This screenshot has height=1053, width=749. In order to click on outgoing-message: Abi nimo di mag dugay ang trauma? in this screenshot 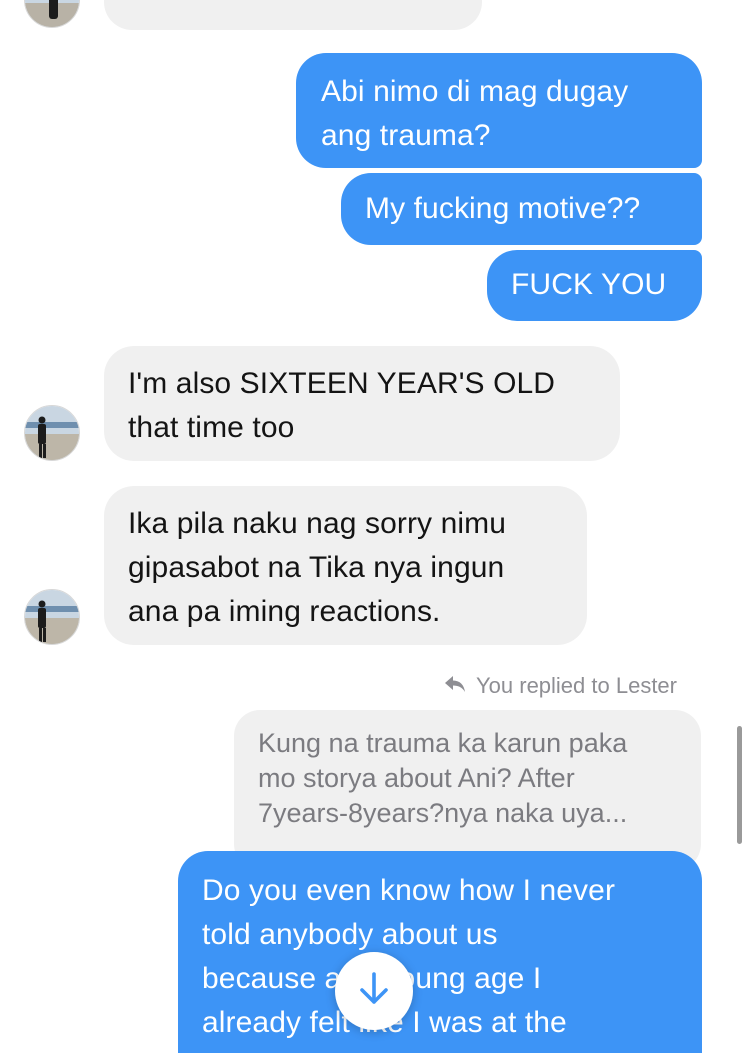, I will do `click(499, 110)`.